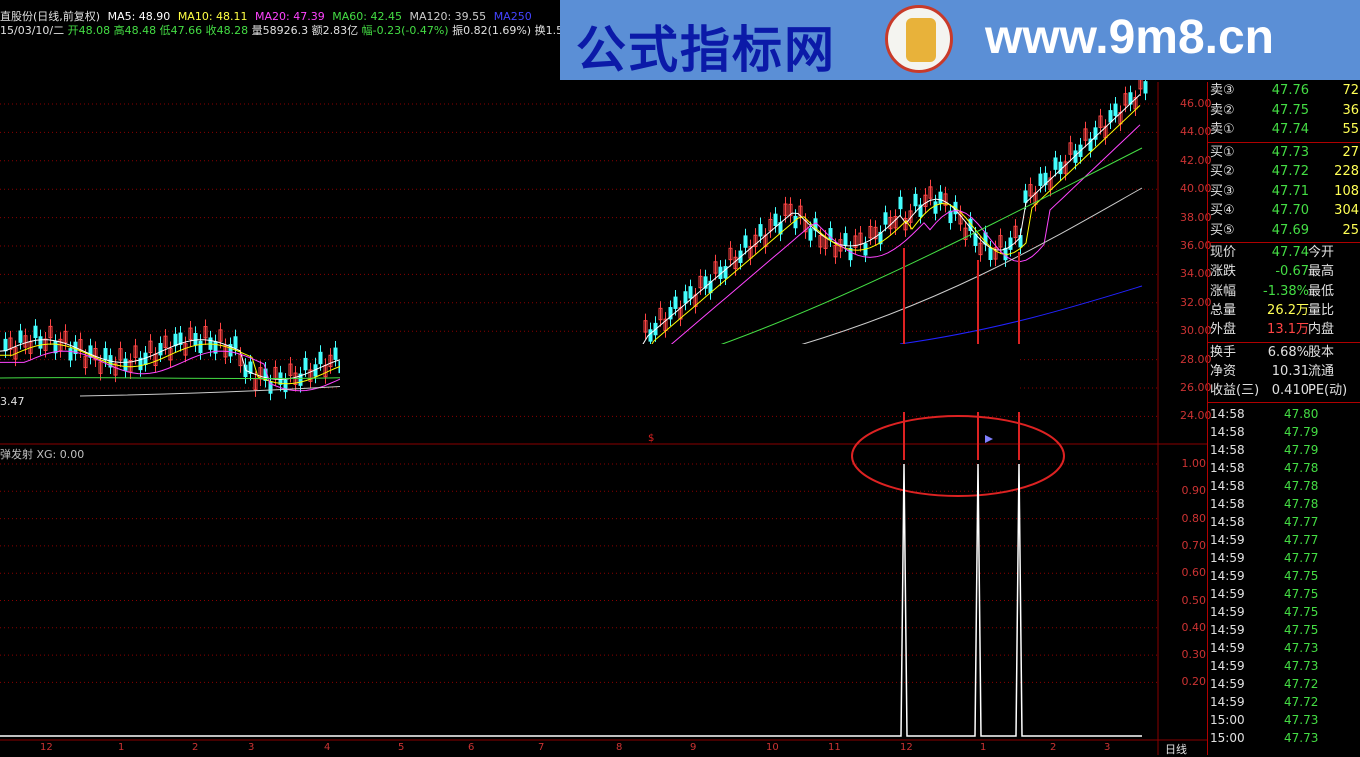 Image resolution: width=1360 pixels, height=757 pixels. Describe the element at coordinates (1284, 192) in the screenshot. I see `bid-row: 买③ 47.71 108` at that location.